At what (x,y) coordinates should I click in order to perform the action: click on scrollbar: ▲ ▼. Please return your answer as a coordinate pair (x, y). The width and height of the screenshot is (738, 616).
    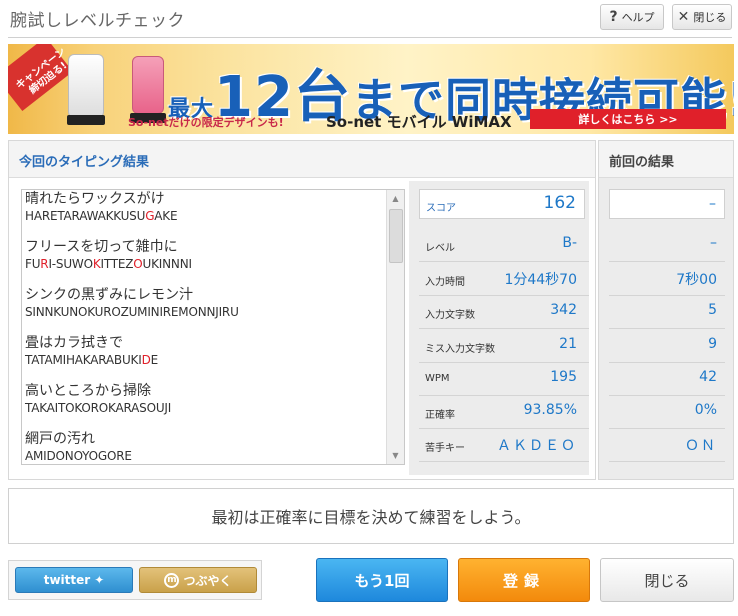
    Looking at the image, I should click on (395, 327).